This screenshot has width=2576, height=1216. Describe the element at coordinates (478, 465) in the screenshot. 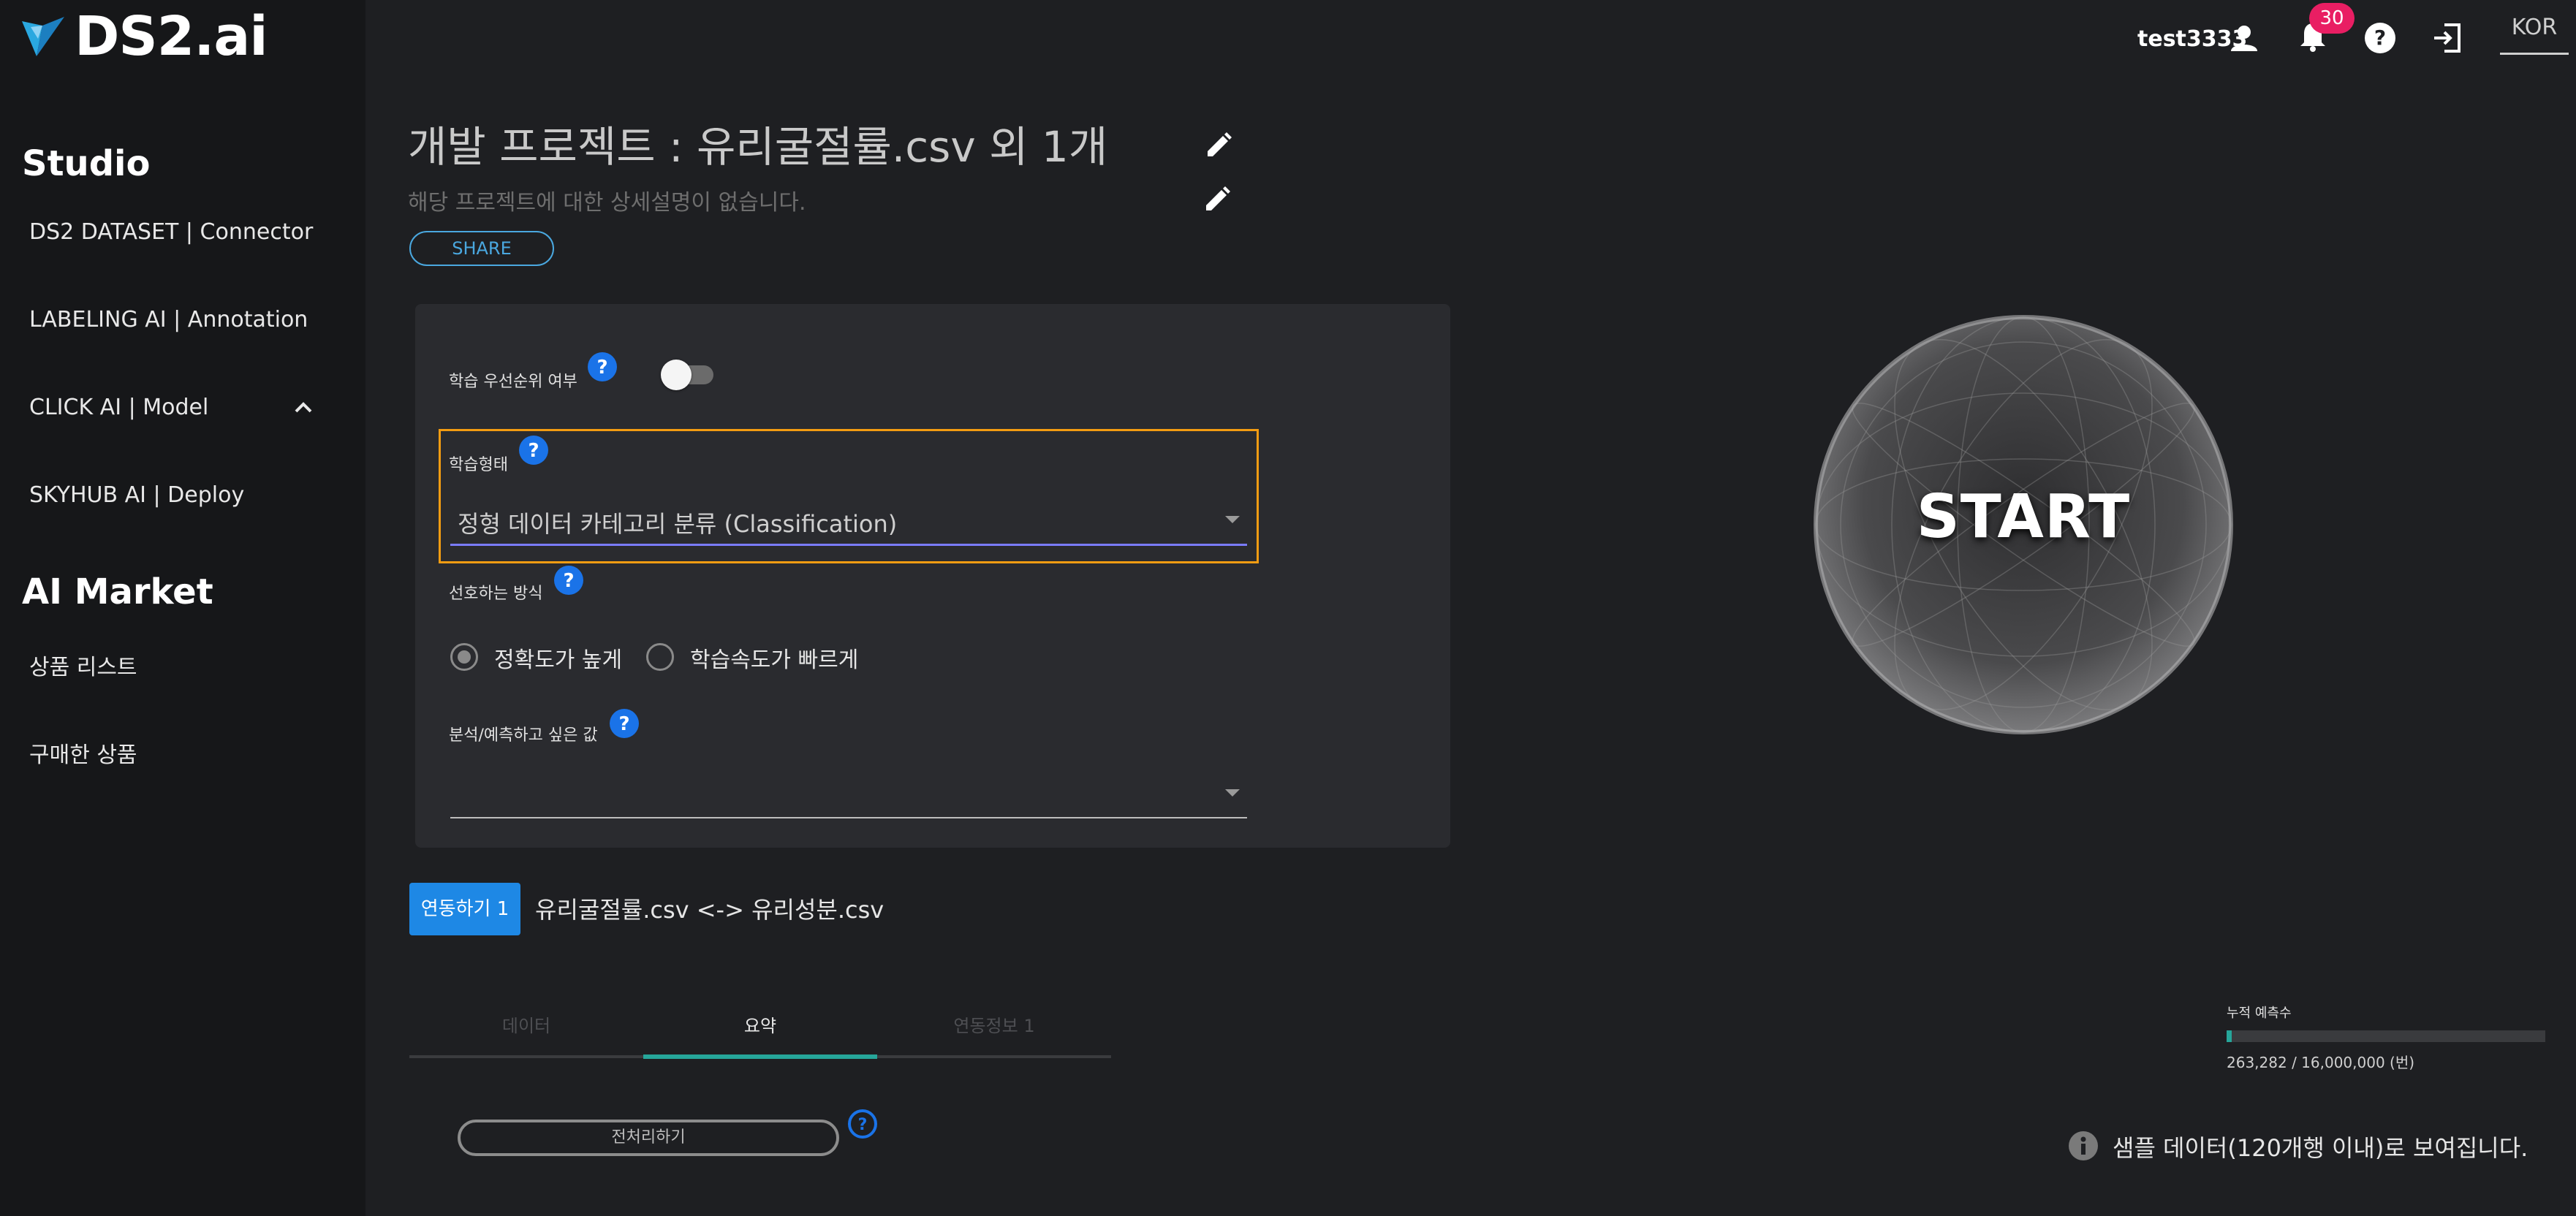

I see `learning-type-label: 학습형태` at that location.